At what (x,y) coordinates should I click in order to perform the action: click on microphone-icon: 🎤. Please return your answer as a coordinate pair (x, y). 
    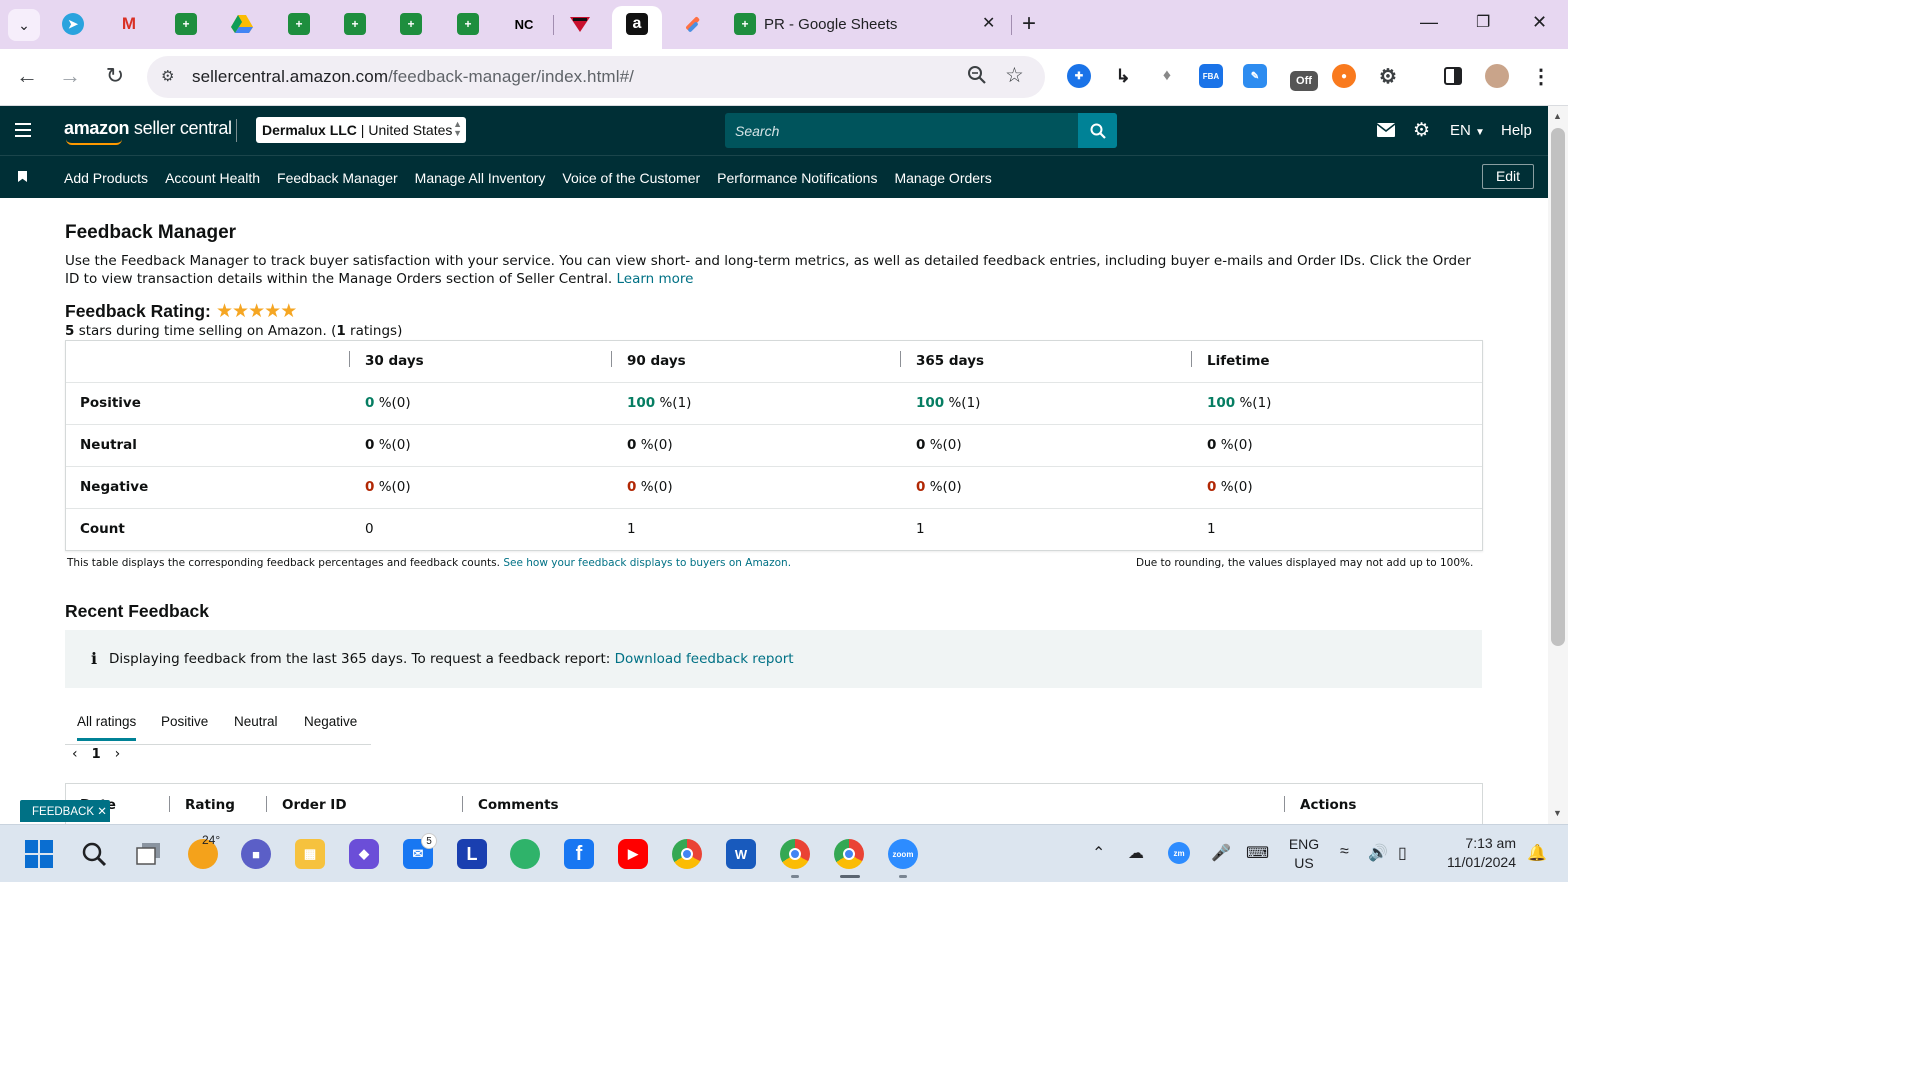
    Looking at the image, I should click on (1221, 853).